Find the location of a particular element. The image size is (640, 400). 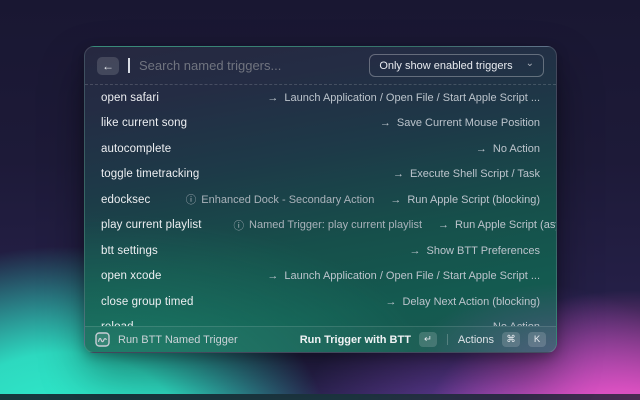

trigger-action: → Show BTT Preferences is located at coordinates (474, 251).